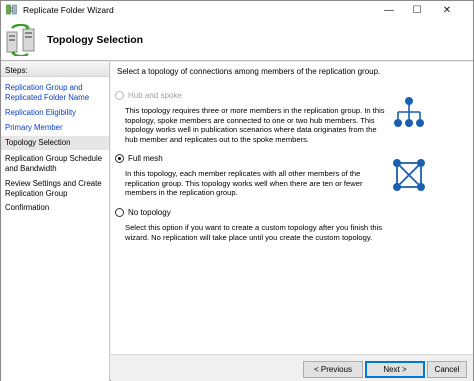 Image resolution: width=474 pixels, height=381 pixels. Describe the element at coordinates (119, 212) in the screenshot. I see `no-topology-radio` at that location.